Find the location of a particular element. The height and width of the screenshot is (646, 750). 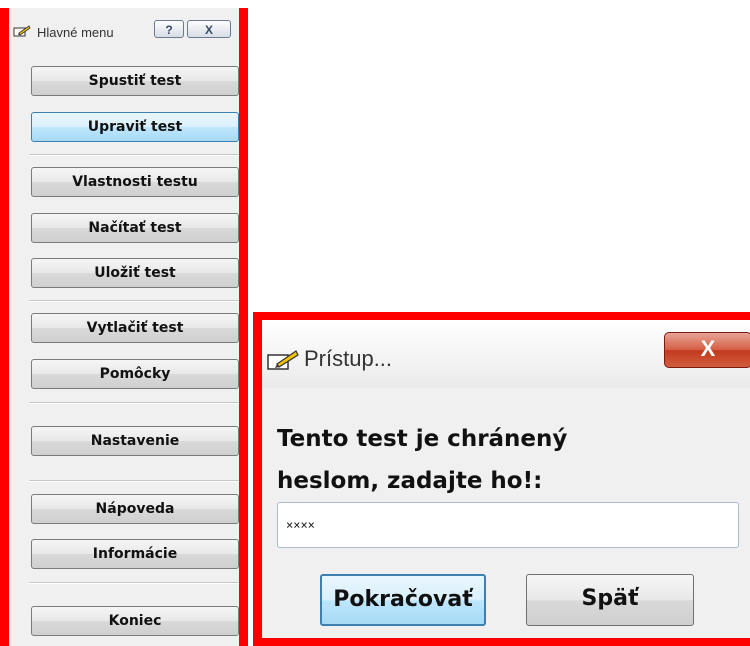

question-mark-icon: ? is located at coordinates (169, 30).